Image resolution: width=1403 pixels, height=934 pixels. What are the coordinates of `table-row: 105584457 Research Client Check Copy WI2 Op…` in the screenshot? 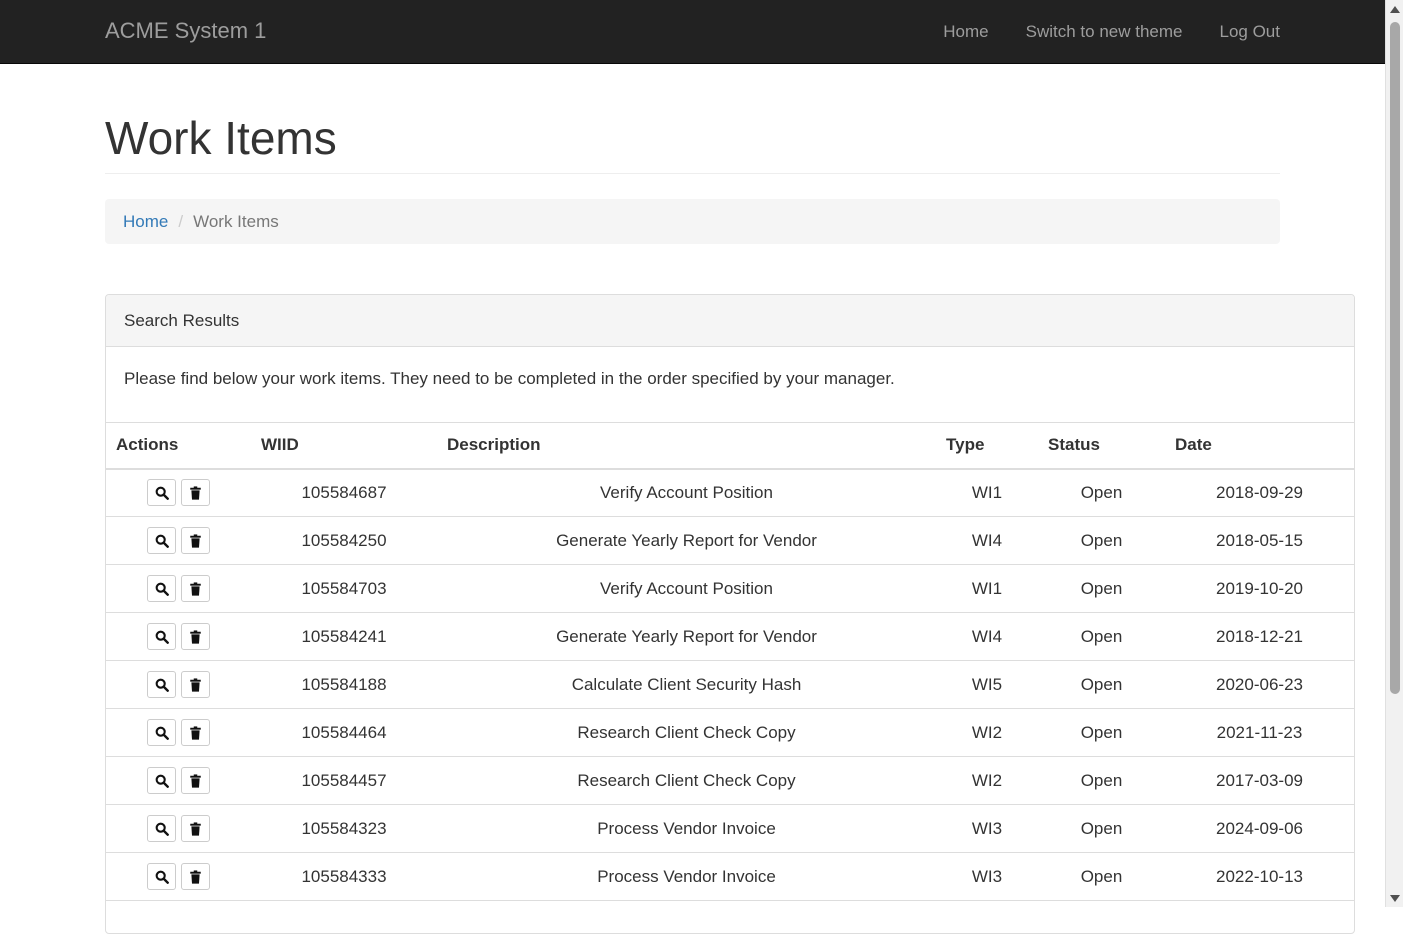 It's located at (730, 780).